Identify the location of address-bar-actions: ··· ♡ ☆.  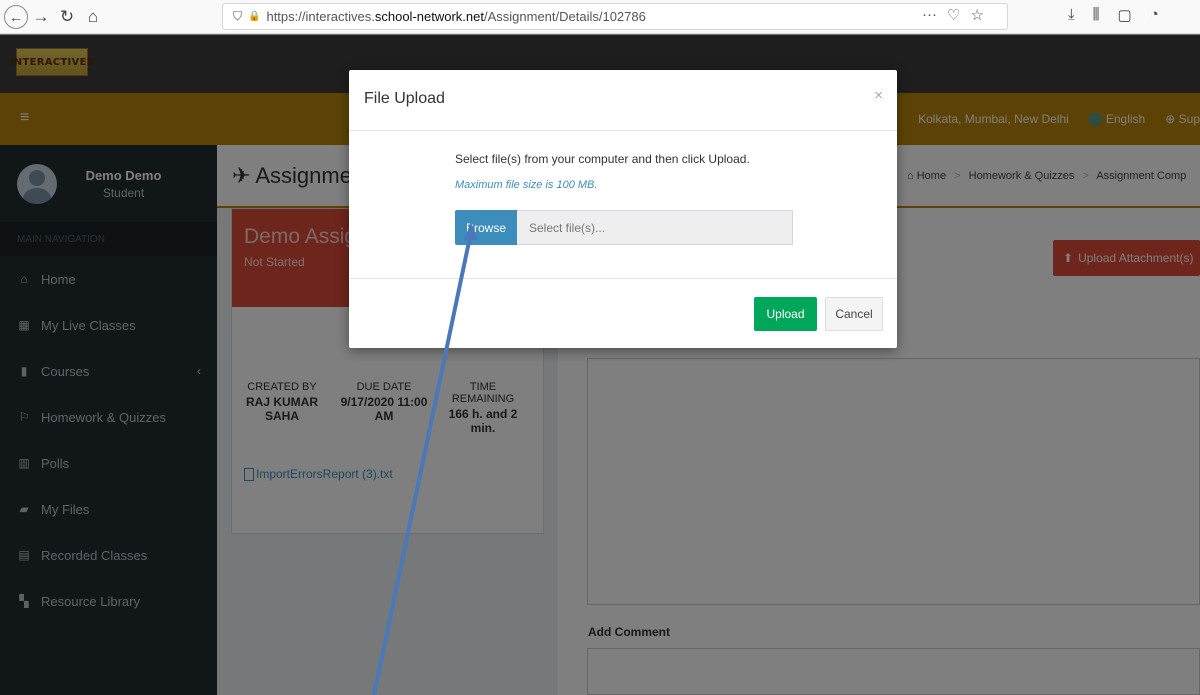
(953, 15).